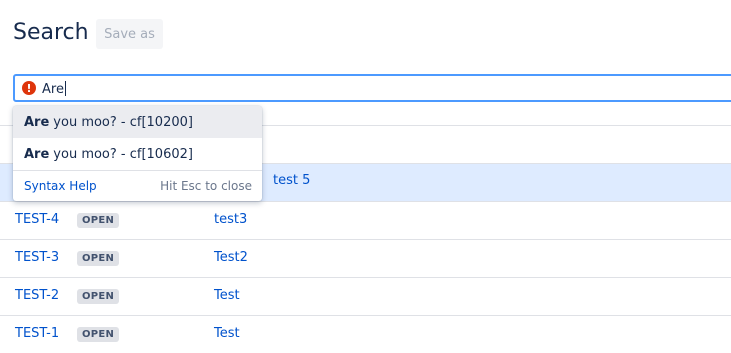 The width and height of the screenshot is (731, 353). Describe the element at coordinates (123, 154) in the screenshot. I see `suggestion-text: you moo? - cf[10602]` at that location.